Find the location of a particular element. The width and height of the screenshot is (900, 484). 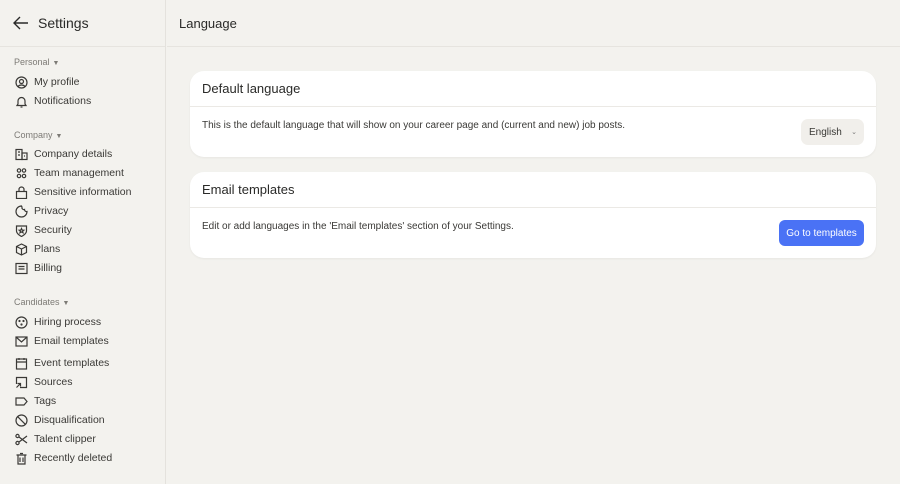

sidebar-item-security: Security is located at coordinates (43, 230).